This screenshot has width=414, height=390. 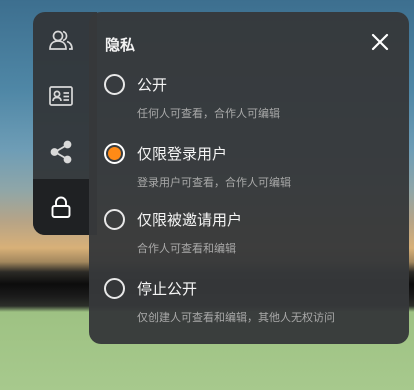 I want to click on option-description: 任何人可查看，合作人可编辑, so click(x=208, y=113).